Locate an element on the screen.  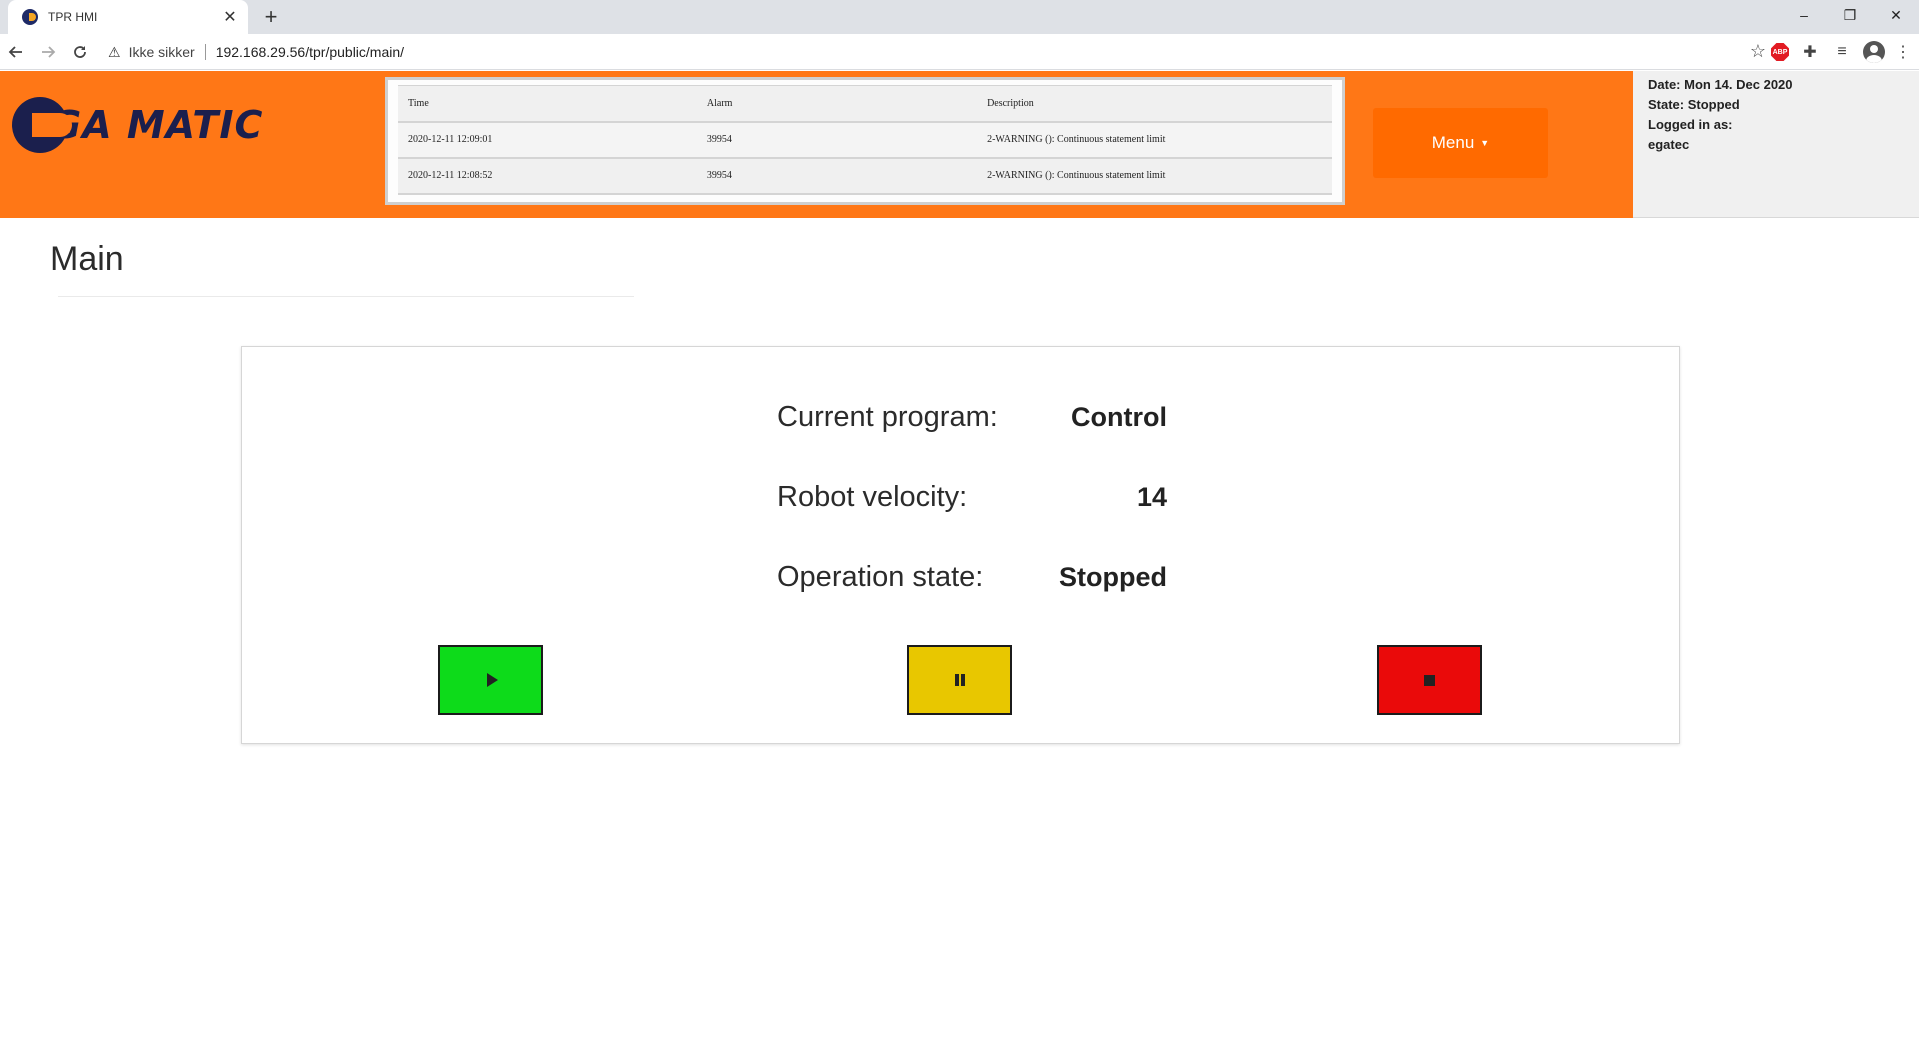
alarm-column-description: Description is located at coordinates (1154, 104).